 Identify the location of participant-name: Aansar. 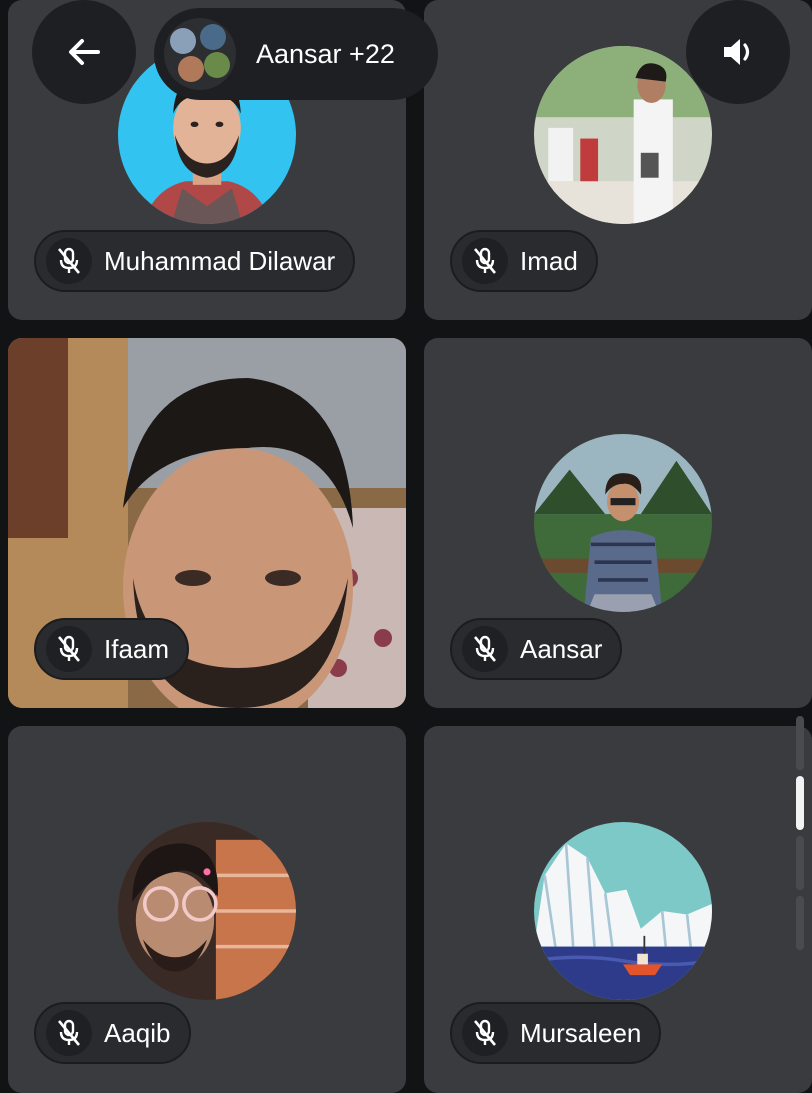
(561, 648).